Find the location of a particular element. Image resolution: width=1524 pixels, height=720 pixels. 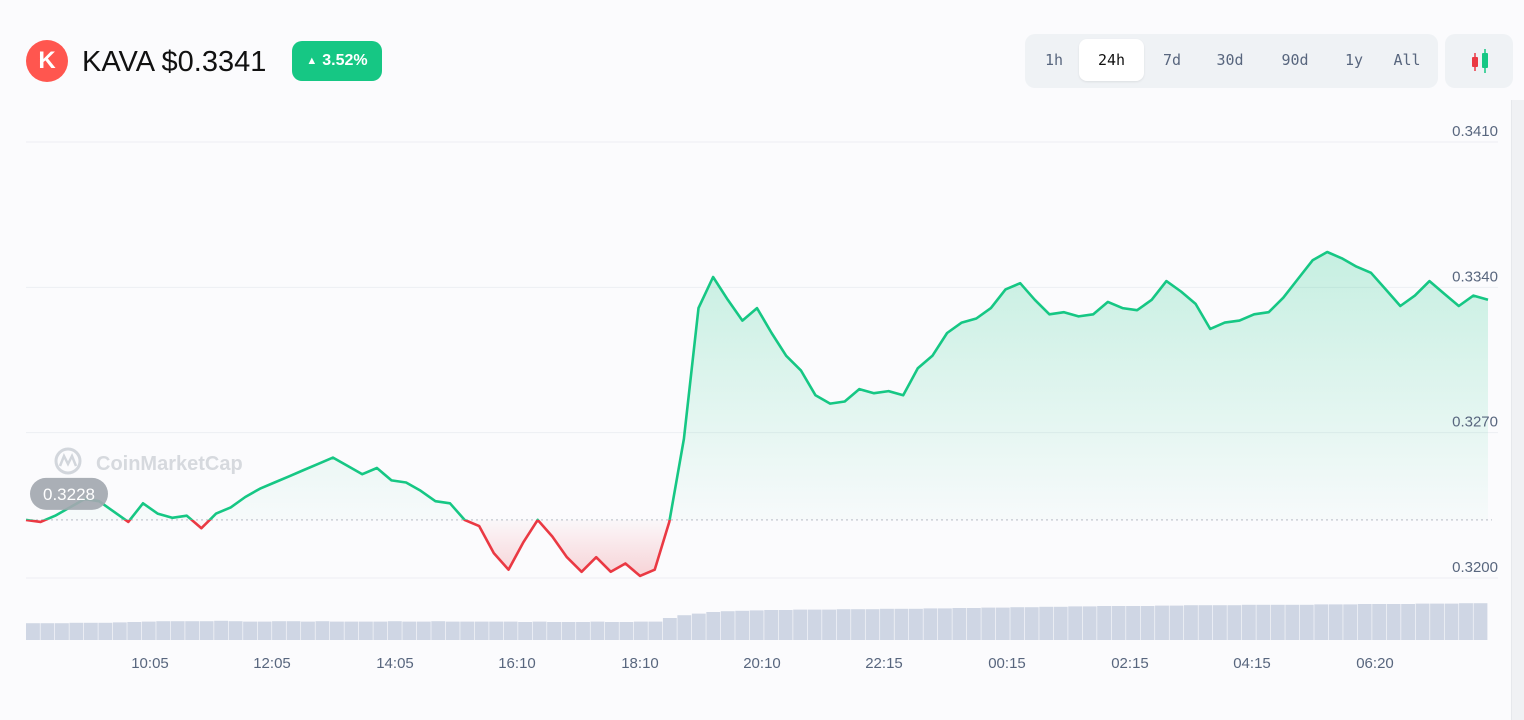

kava-logo: K is located at coordinates (47, 61).